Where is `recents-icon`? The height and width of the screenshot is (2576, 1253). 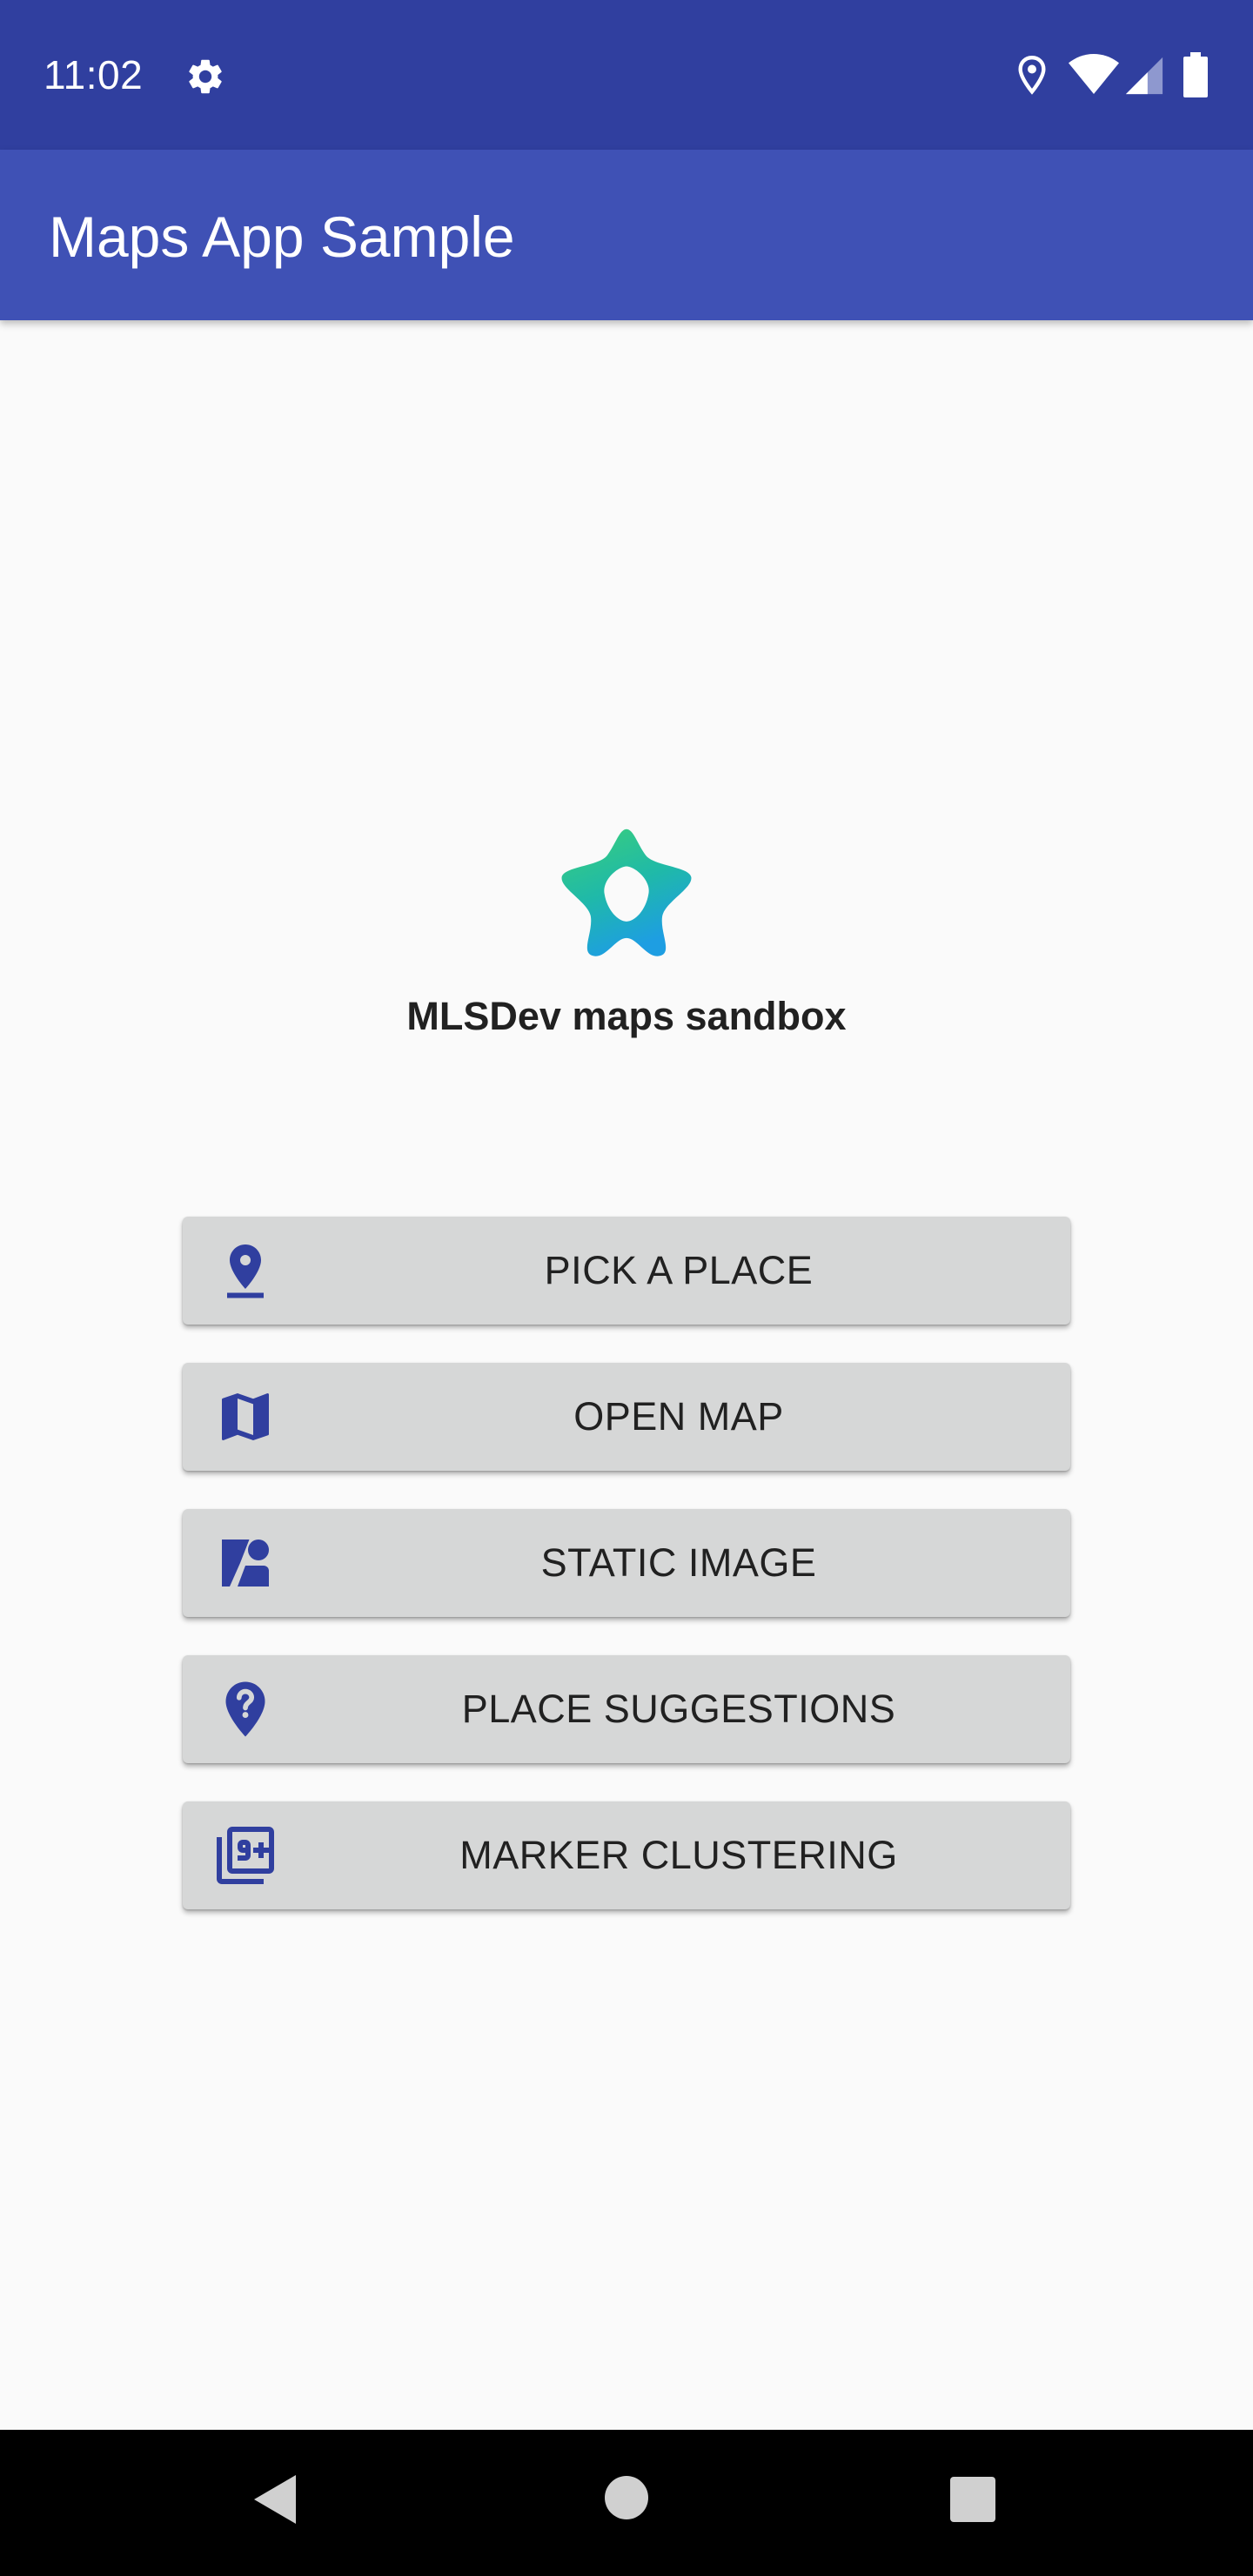
recents-icon is located at coordinates (972, 2499).